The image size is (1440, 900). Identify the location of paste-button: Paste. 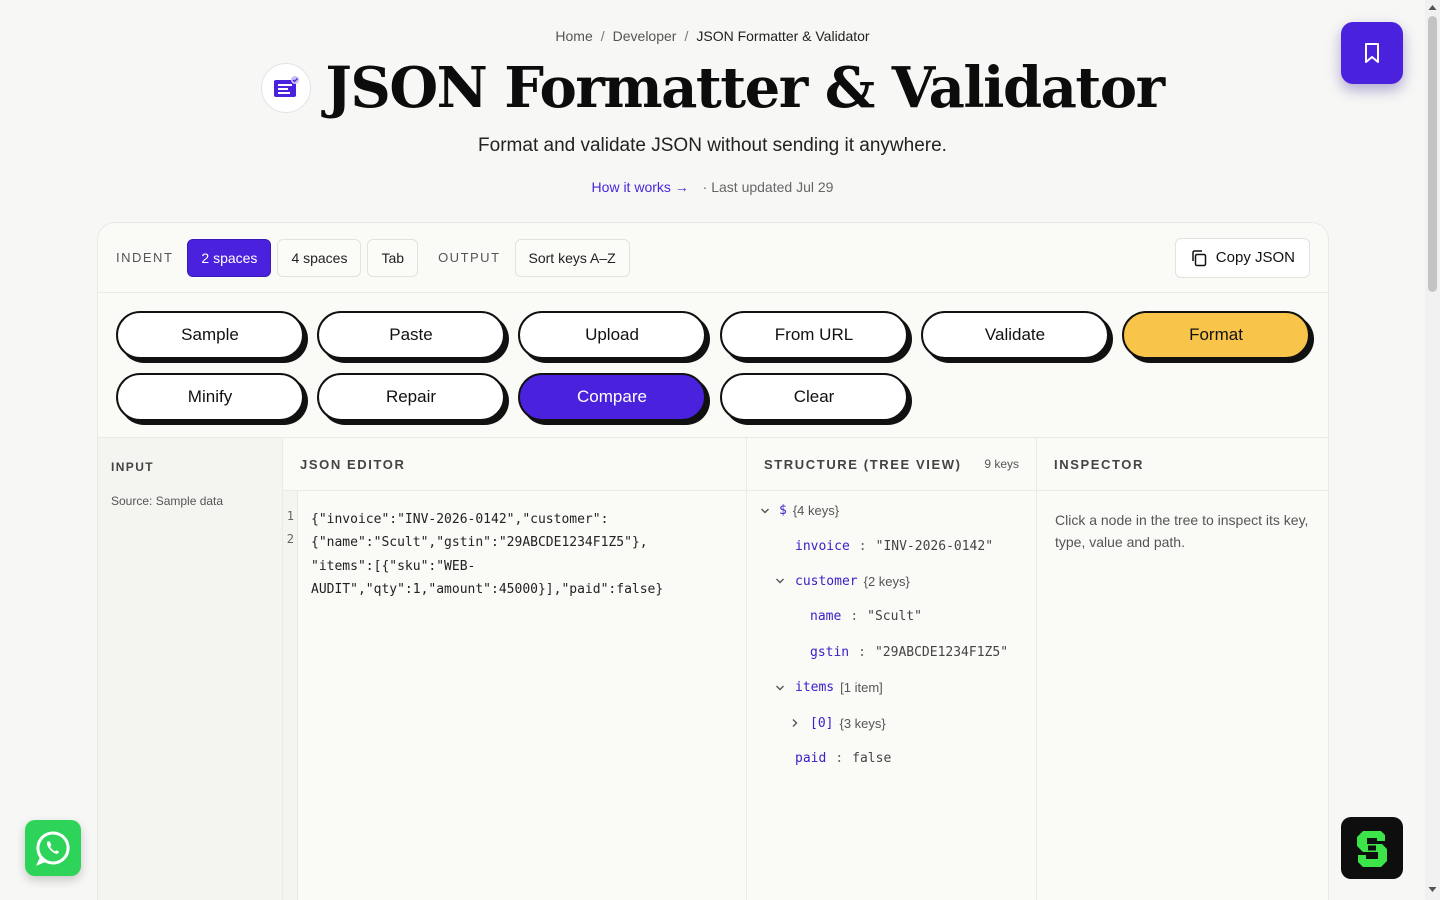
(411, 335).